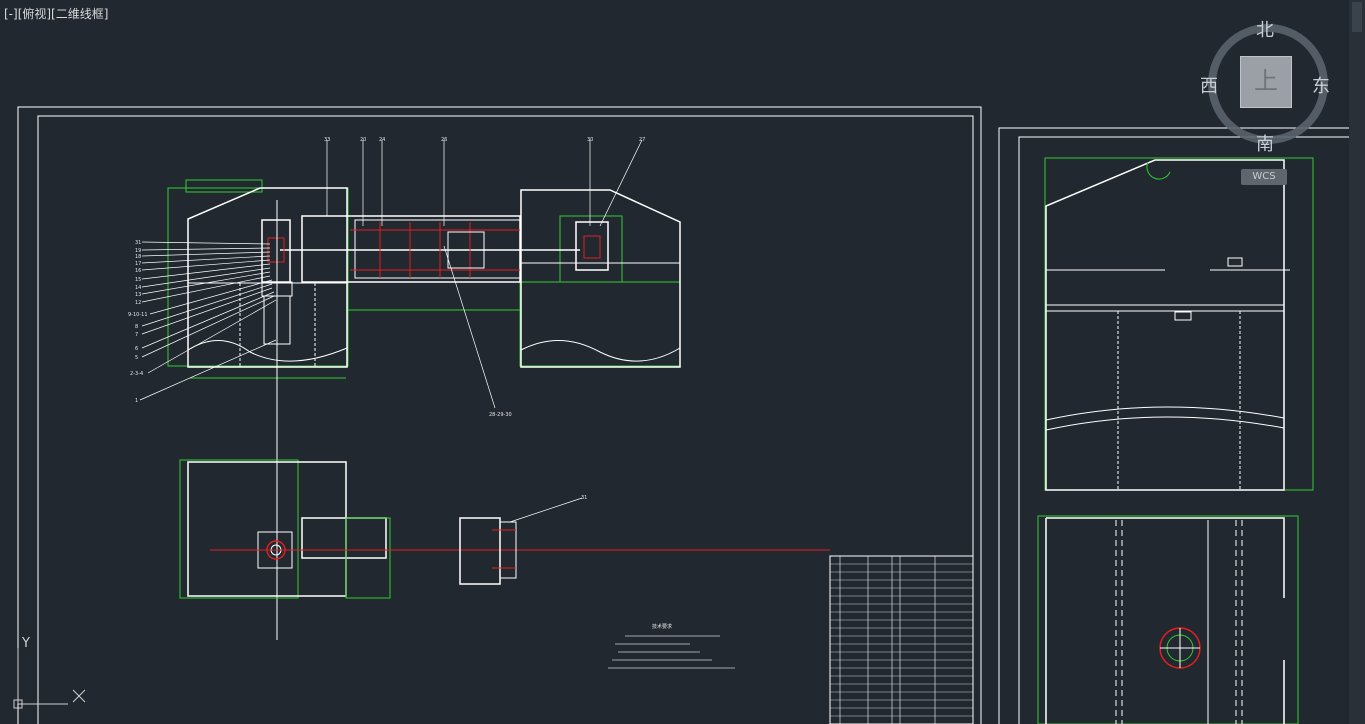 This screenshot has height=724, width=1365. I want to click on callout-left-31: 31, so click(138, 243).